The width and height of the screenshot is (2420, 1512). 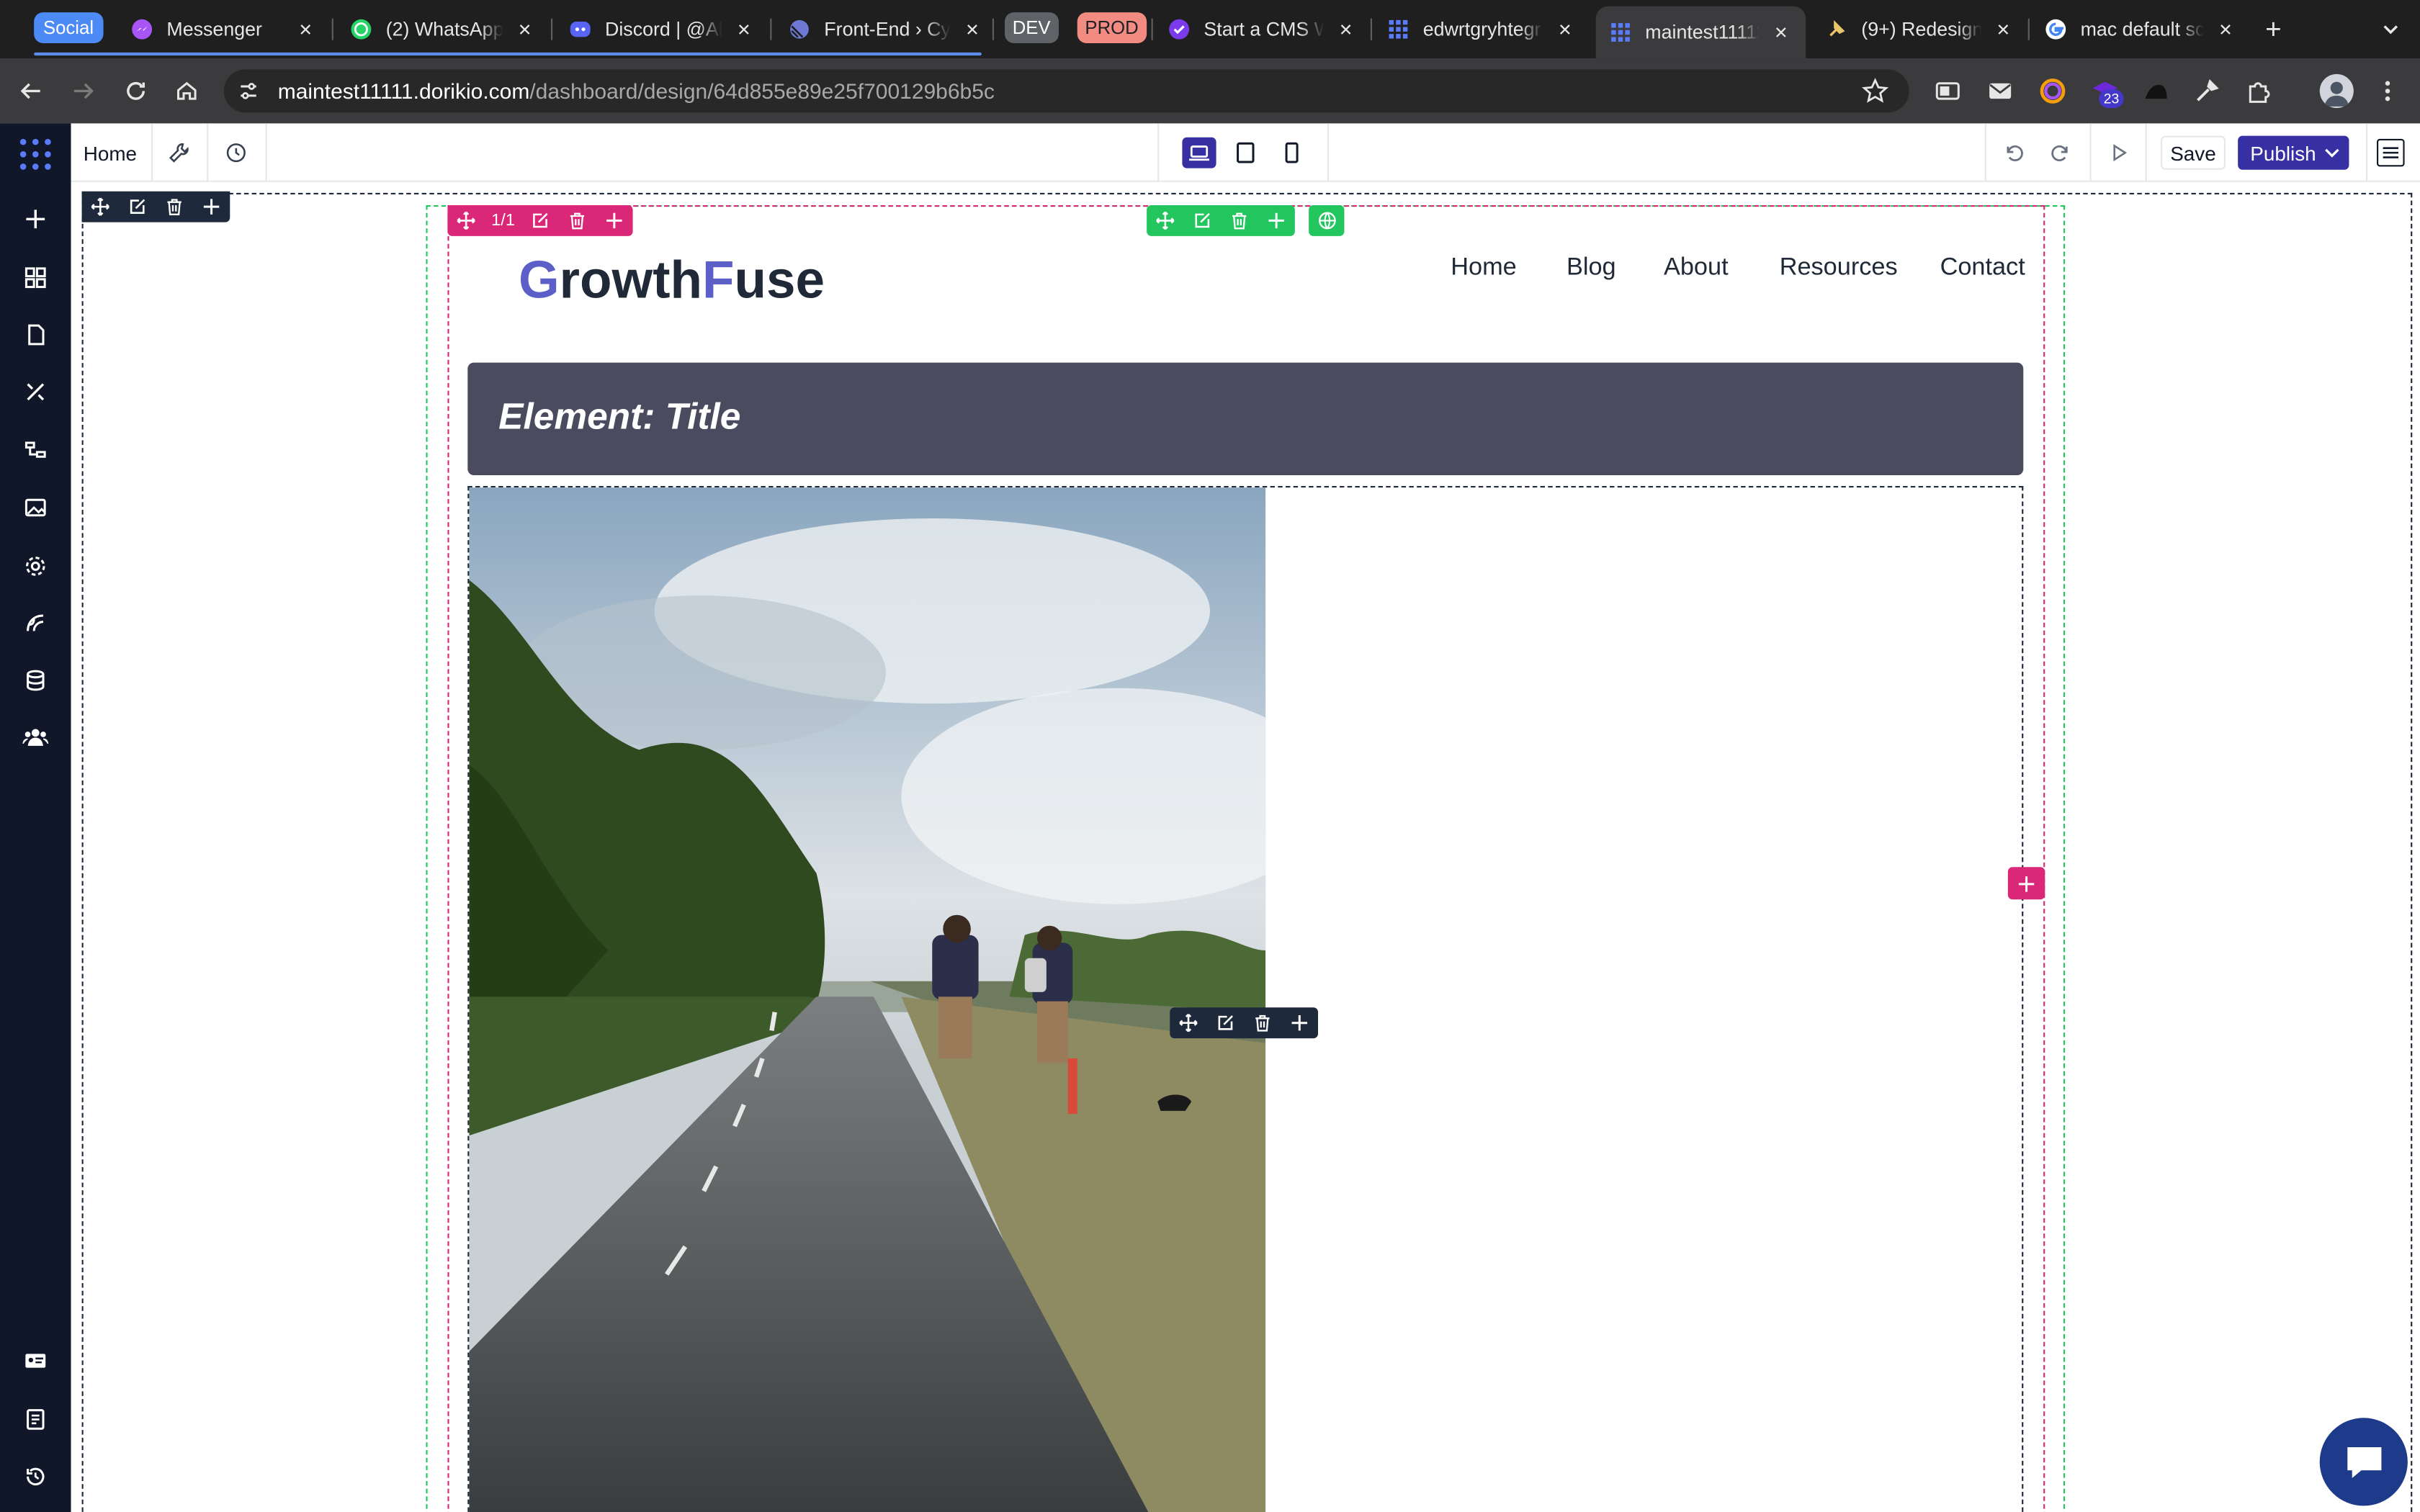 I want to click on column-ratio-label: 1/1, so click(x=503, y=220).